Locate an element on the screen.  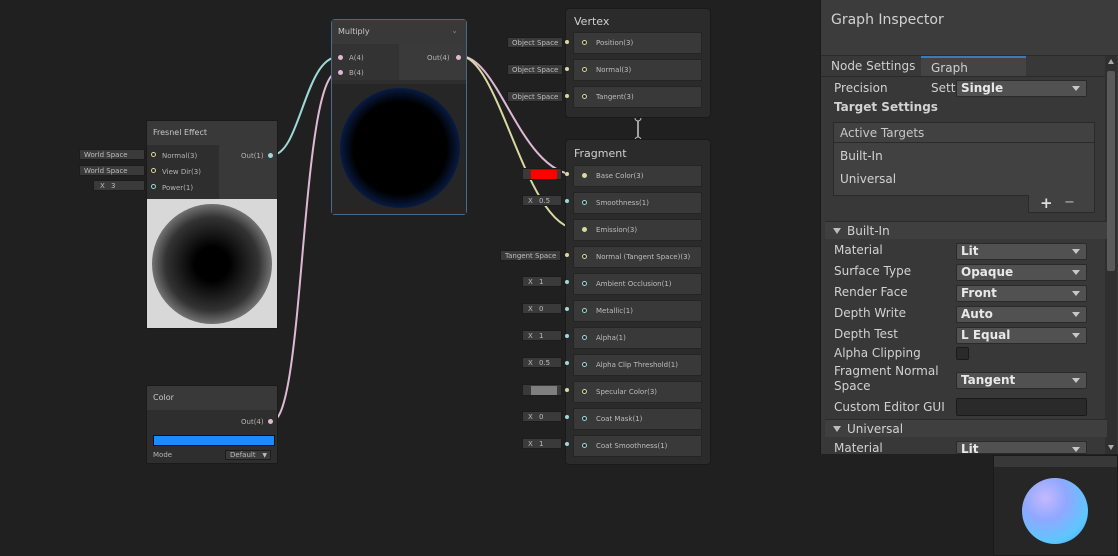
depth-write-dropdown: Auto is located at coordinates (1021, 314).